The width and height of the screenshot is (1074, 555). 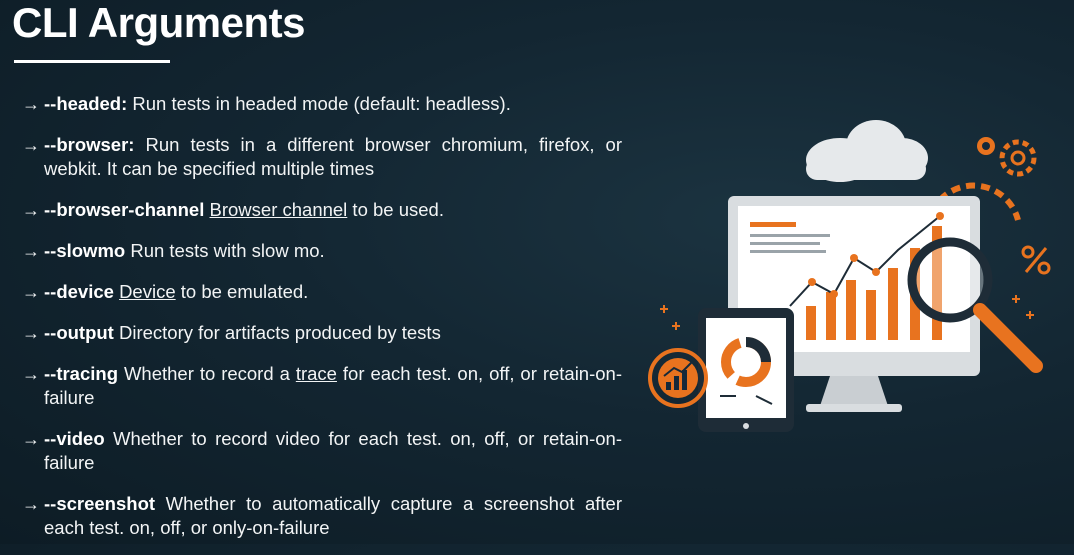 What do you see at coordinates (81, 373) in the screenshot?
I see `flag-name: --tracing` at bounding box center [81, 373].